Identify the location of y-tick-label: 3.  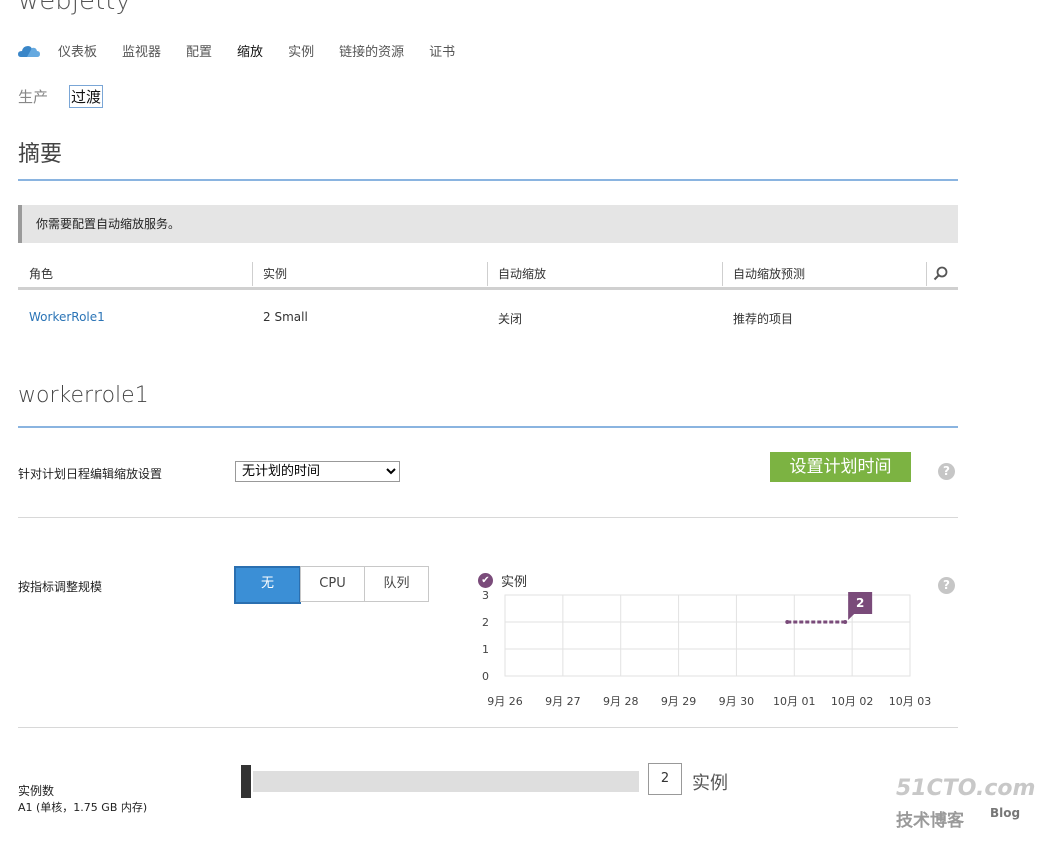
(485, 595).